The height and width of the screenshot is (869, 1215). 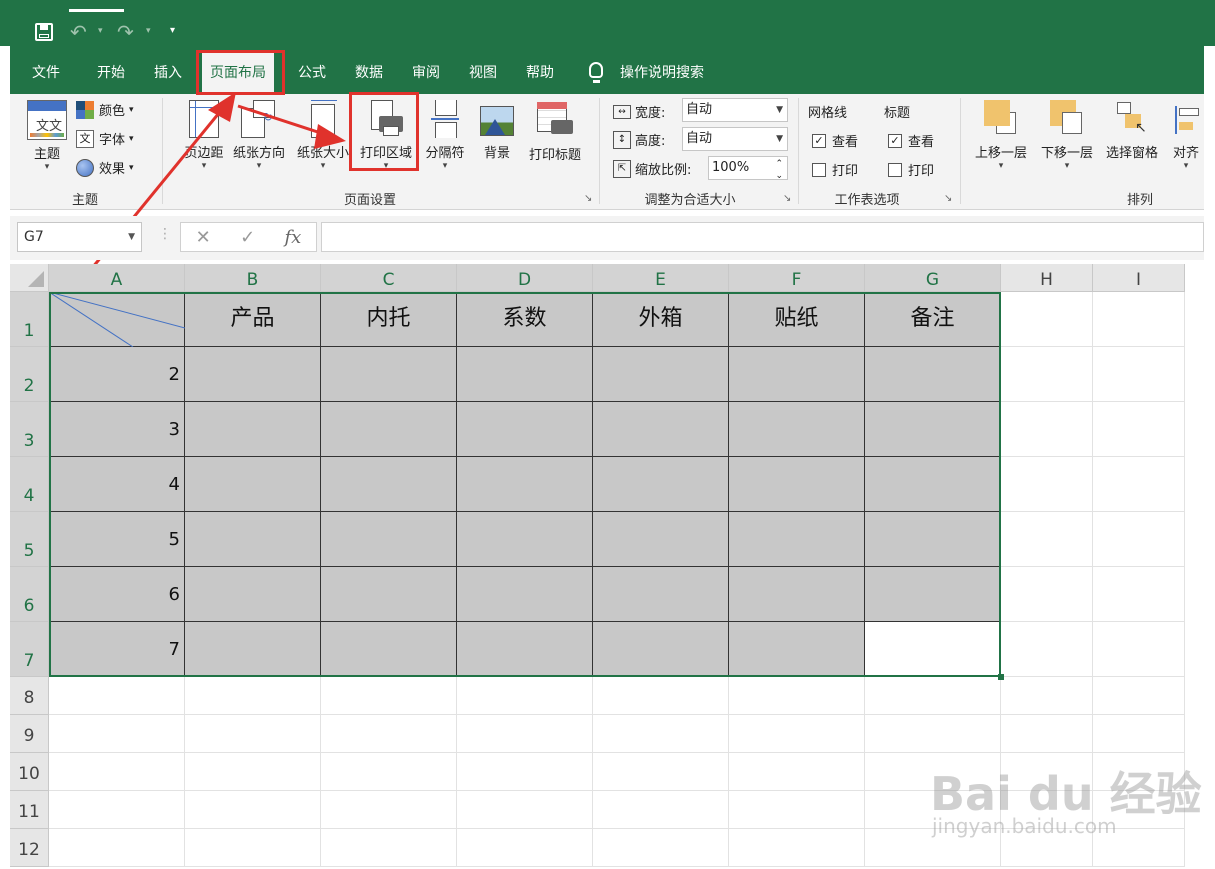 I want to click on table-cell-a5: 5, so click(x=117, y=539).